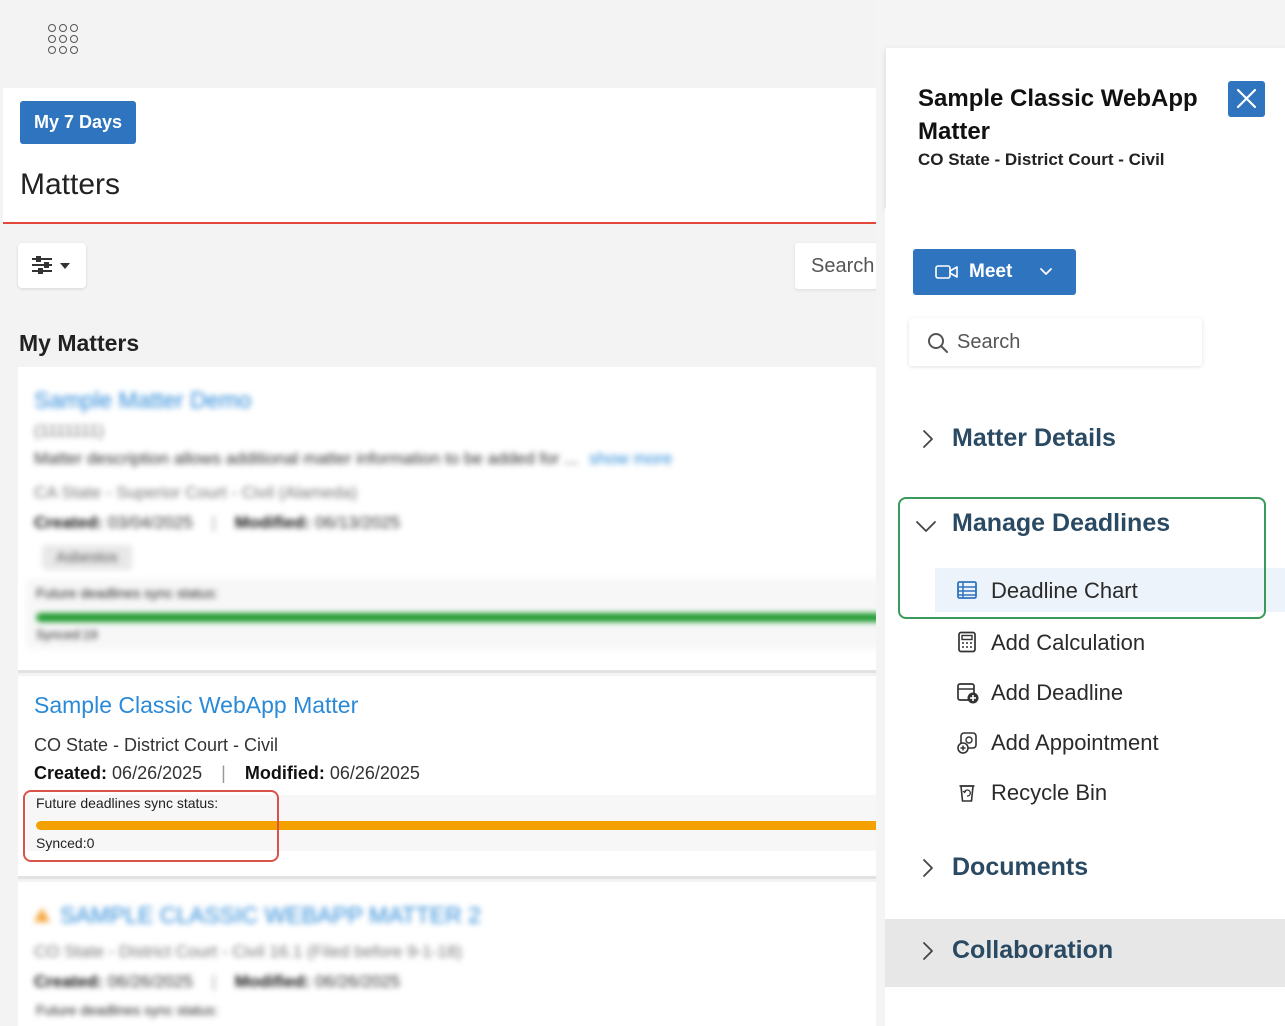  What do you see at coordinates (79, 343) in the screenshot?
I see `my-matters-heading: My Matters` at bounding box center [79, 343].